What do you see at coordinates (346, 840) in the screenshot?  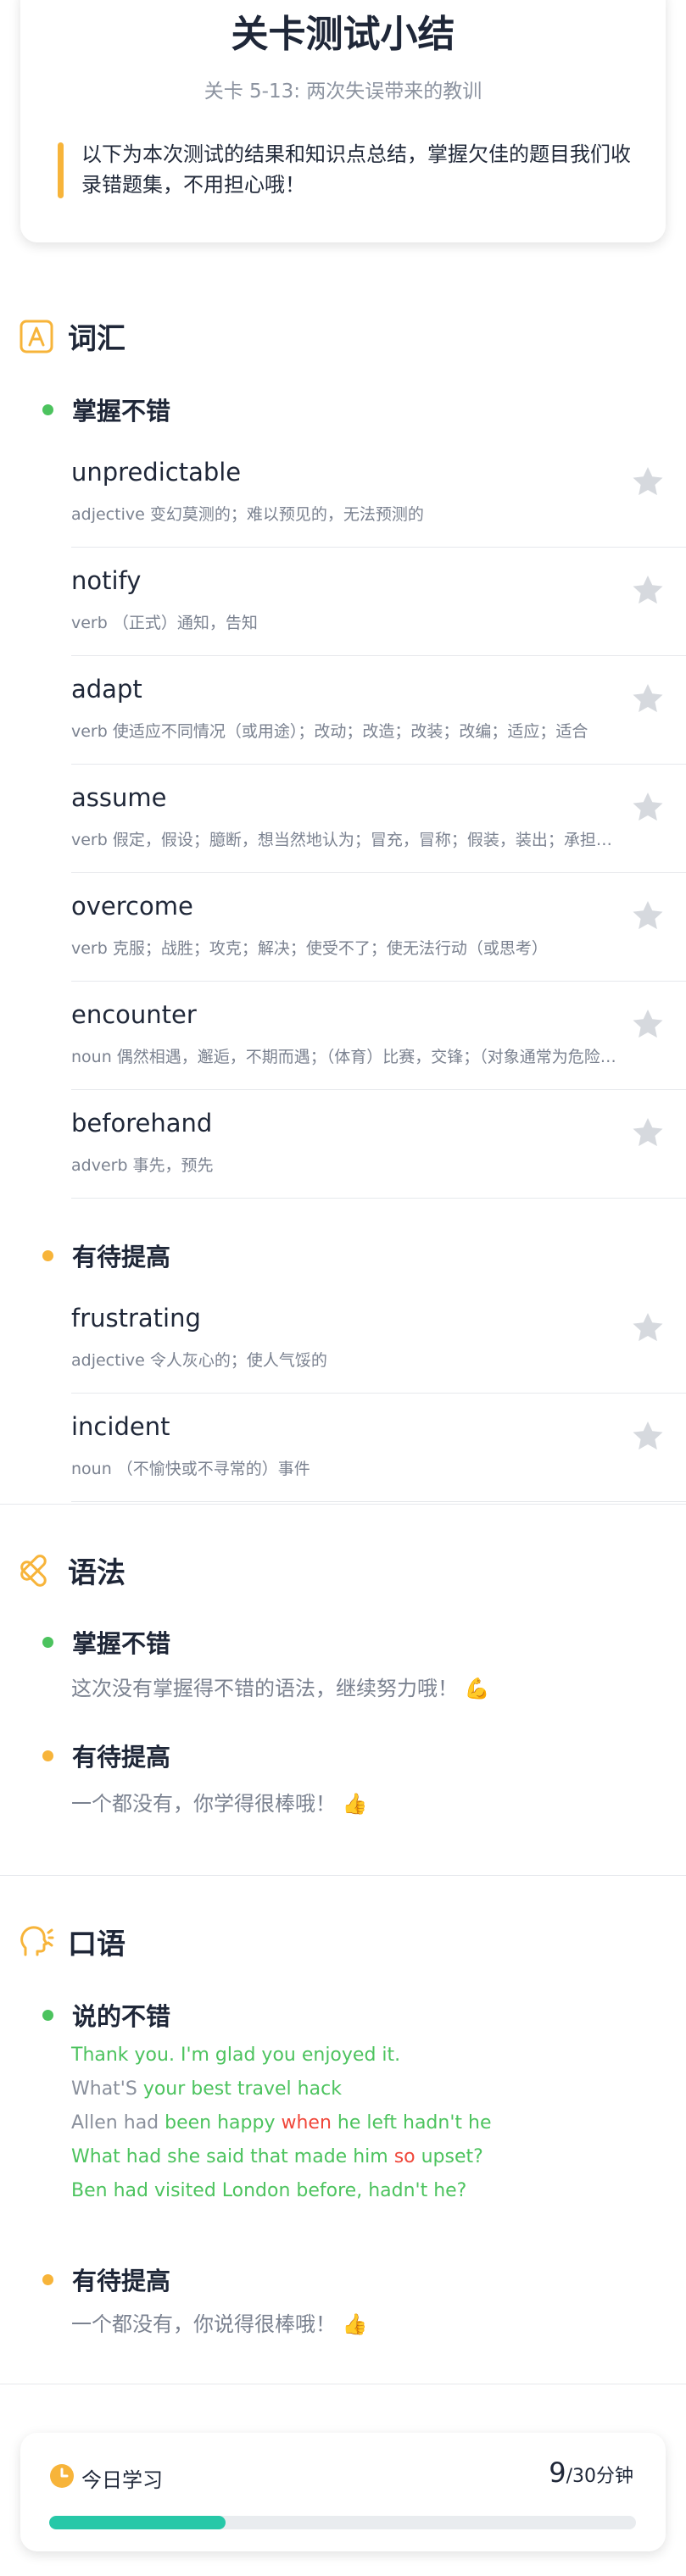 I see `vocab-definition: verb 假定，假设；臆断，想当然地认为；冒充，冒称；假装，装出；承担，担任` at bounding box center [346, 840].